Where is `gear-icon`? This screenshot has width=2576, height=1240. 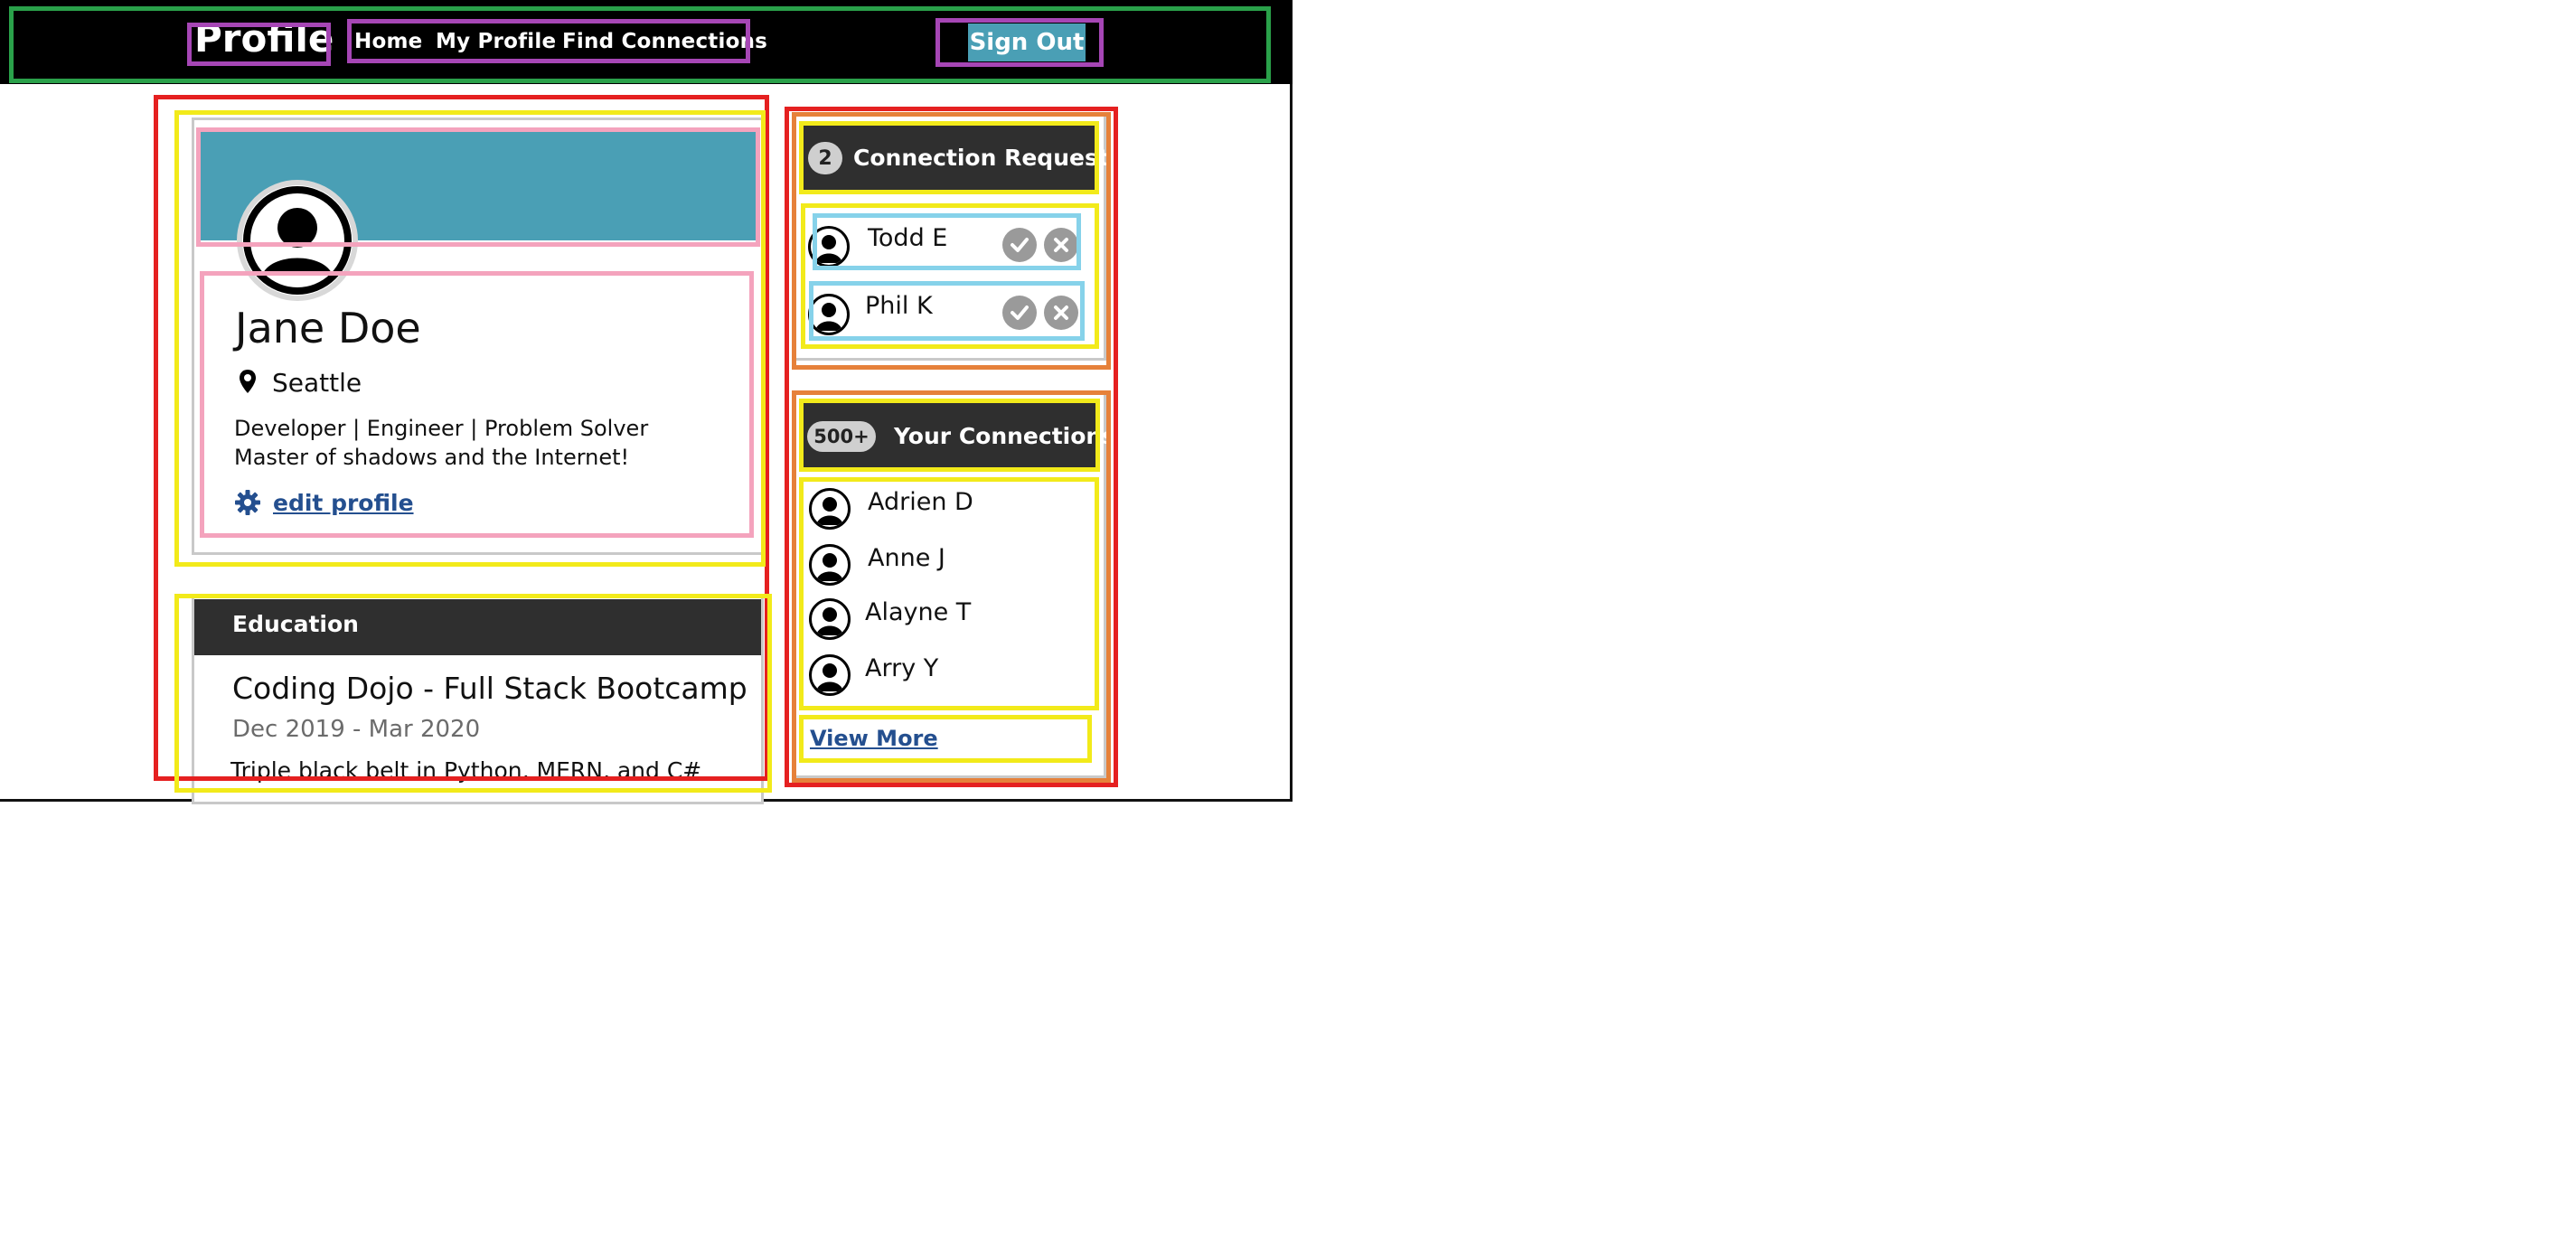 gear-icon is located at coordinates (247, 504).